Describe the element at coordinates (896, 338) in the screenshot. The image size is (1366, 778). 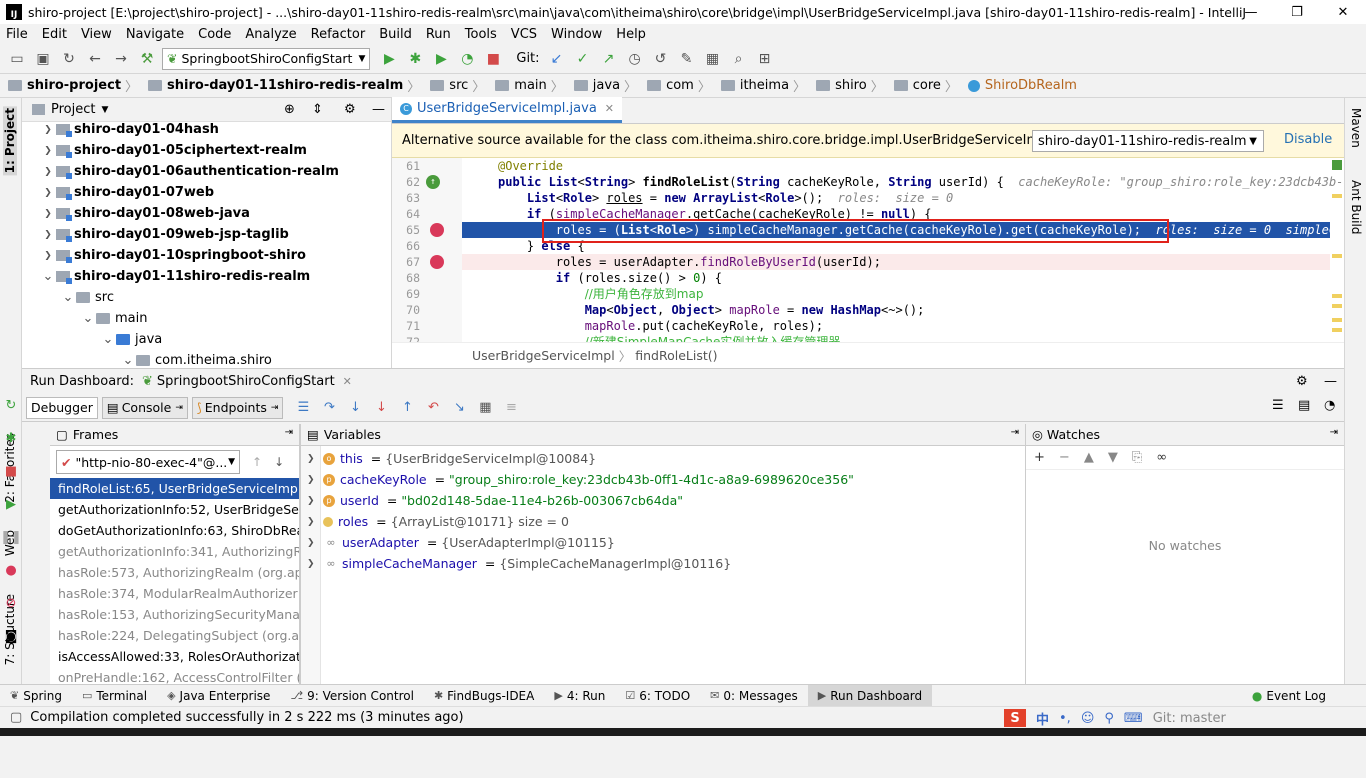
I see `code-line: //新建SimpleMapCache实例并放入缓存管理器` at that location.